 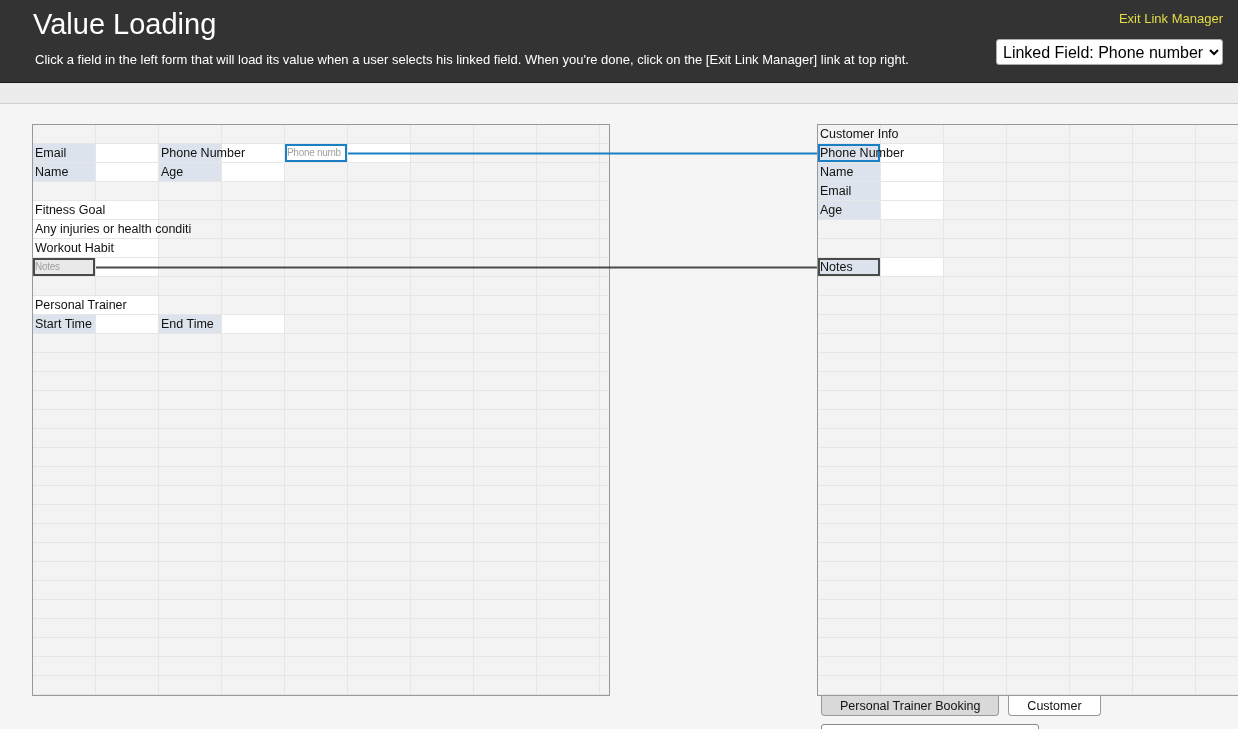 What do you see at coordinates (63, 324) in the screenshot?
I see `field-label: Start Time` at bounding box center [63, 324].